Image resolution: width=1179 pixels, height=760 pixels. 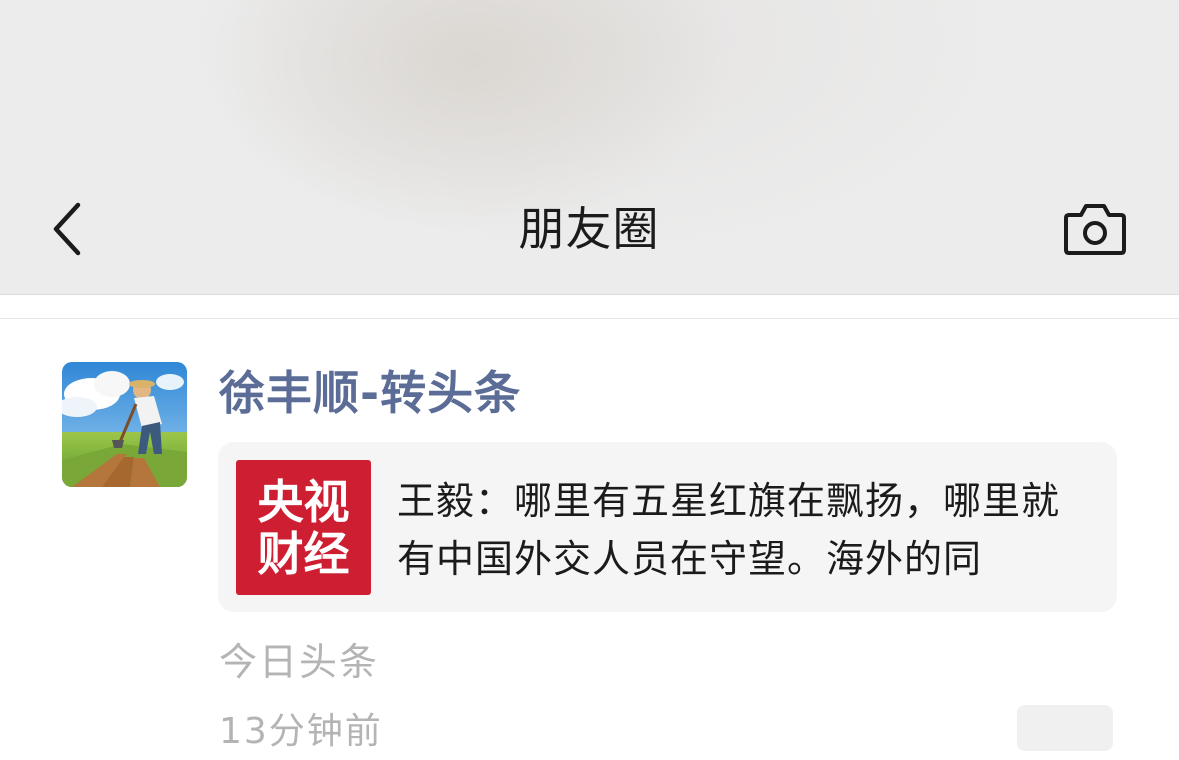 I want to click on camera-icon, so click(x=1095, y=229).